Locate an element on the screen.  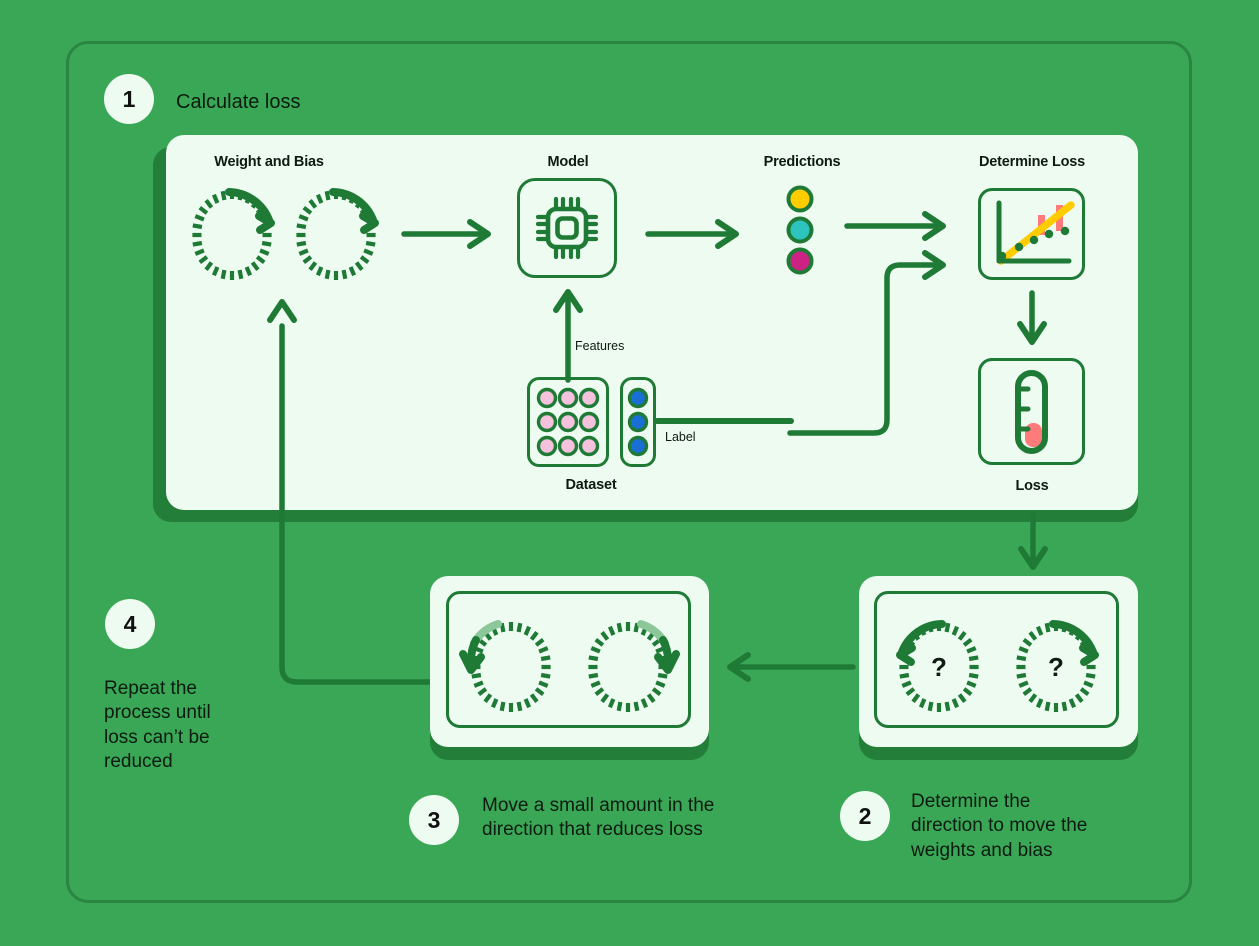
panel2-dial-right: ? is located at coordinates (1056, 667).